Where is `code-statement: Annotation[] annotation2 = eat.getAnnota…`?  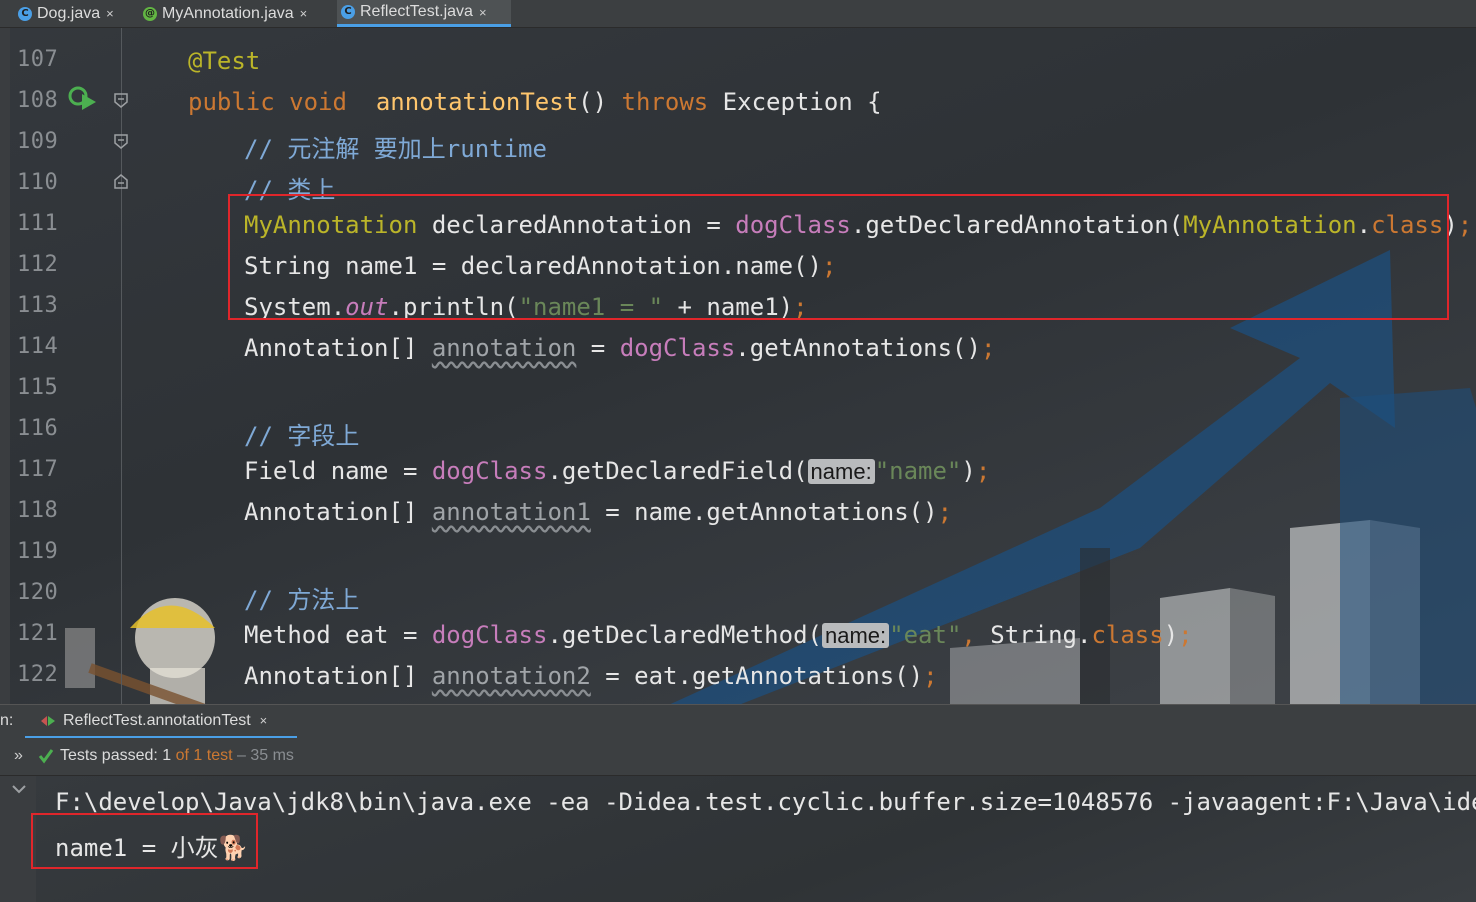 code-statement: Annotation[] annotation2 = eat.getAnnota… is located at coordinates (591, 676).